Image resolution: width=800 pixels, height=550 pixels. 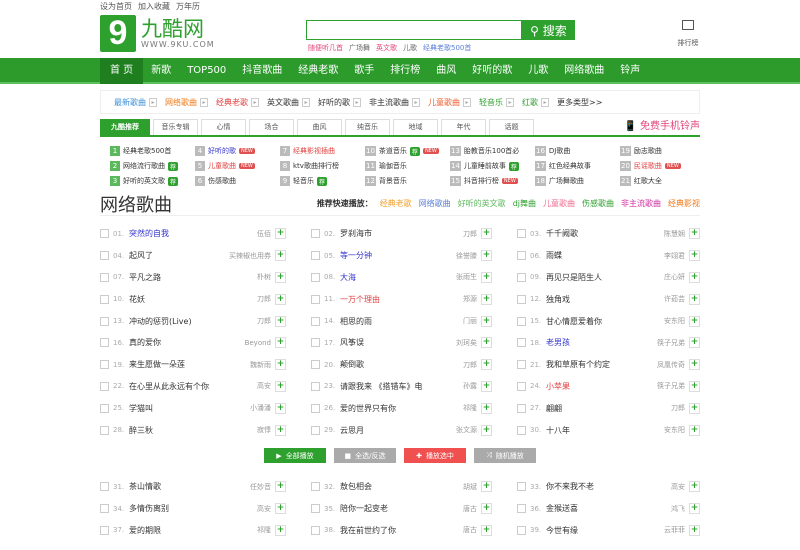 What do you see at coordinates (193, 508) in the screenshot?
I see `song-title: 多情伤离别` at bounding box center [193, 508].